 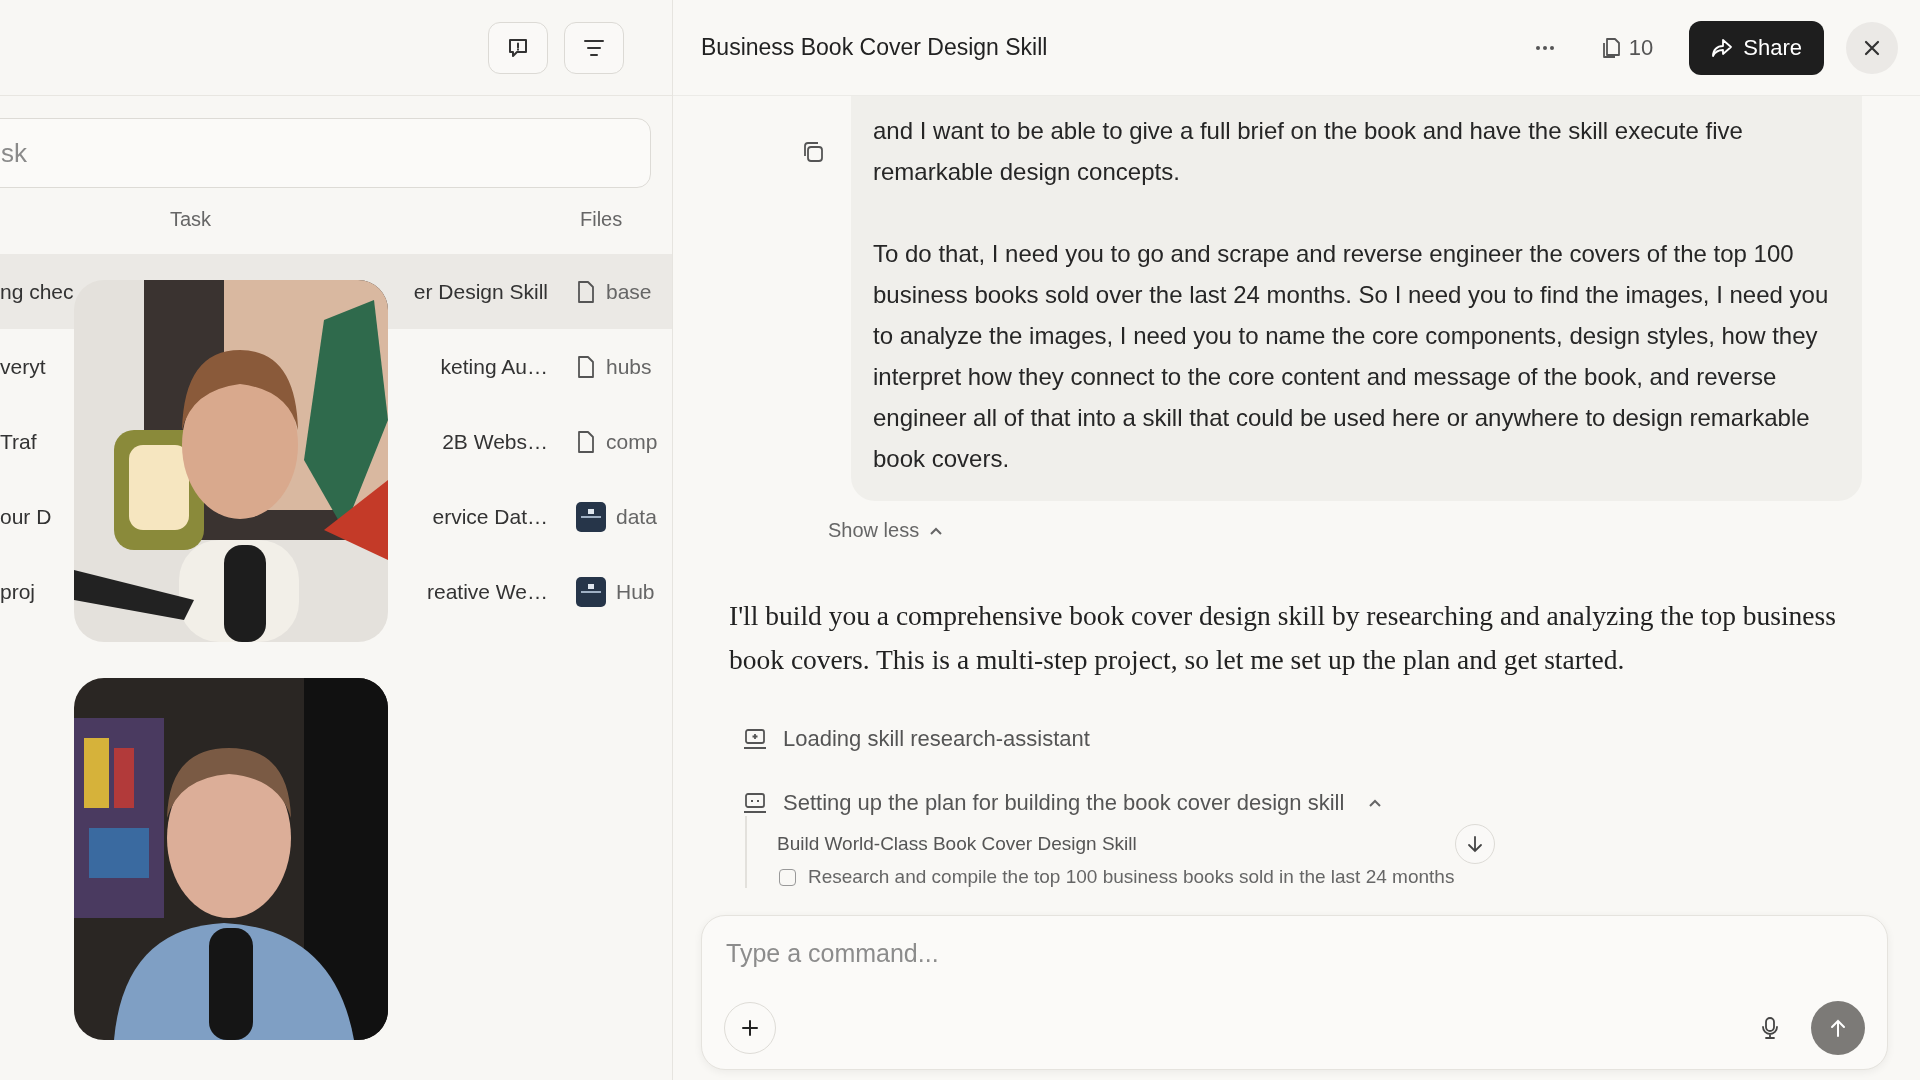 I want to click on chevron-icon, so click(x=1375, y=803).